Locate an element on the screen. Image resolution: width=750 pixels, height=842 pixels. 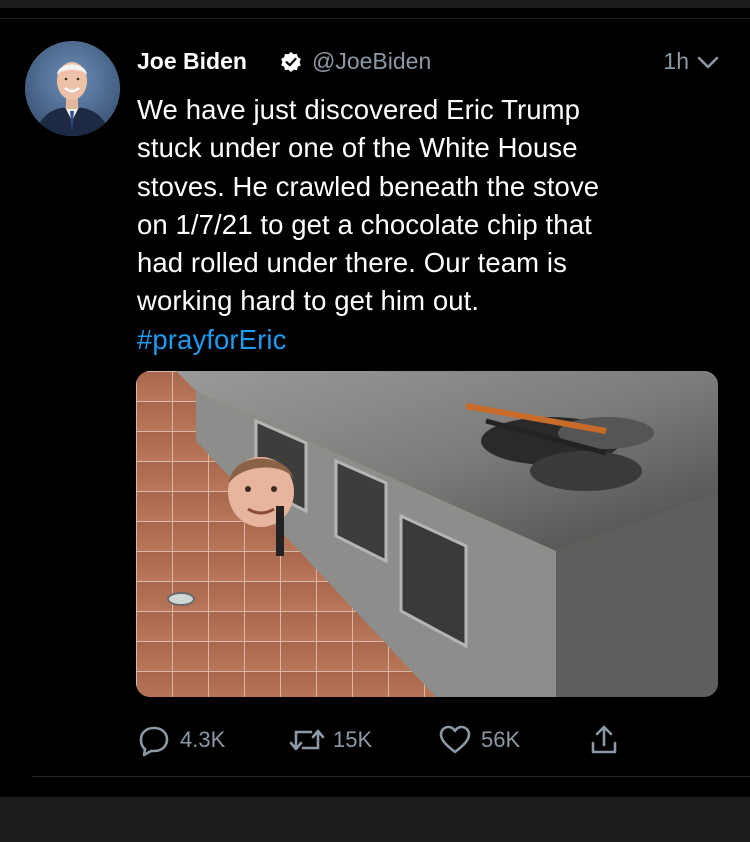
like-count: 56K is located at coordinates (501, 739).